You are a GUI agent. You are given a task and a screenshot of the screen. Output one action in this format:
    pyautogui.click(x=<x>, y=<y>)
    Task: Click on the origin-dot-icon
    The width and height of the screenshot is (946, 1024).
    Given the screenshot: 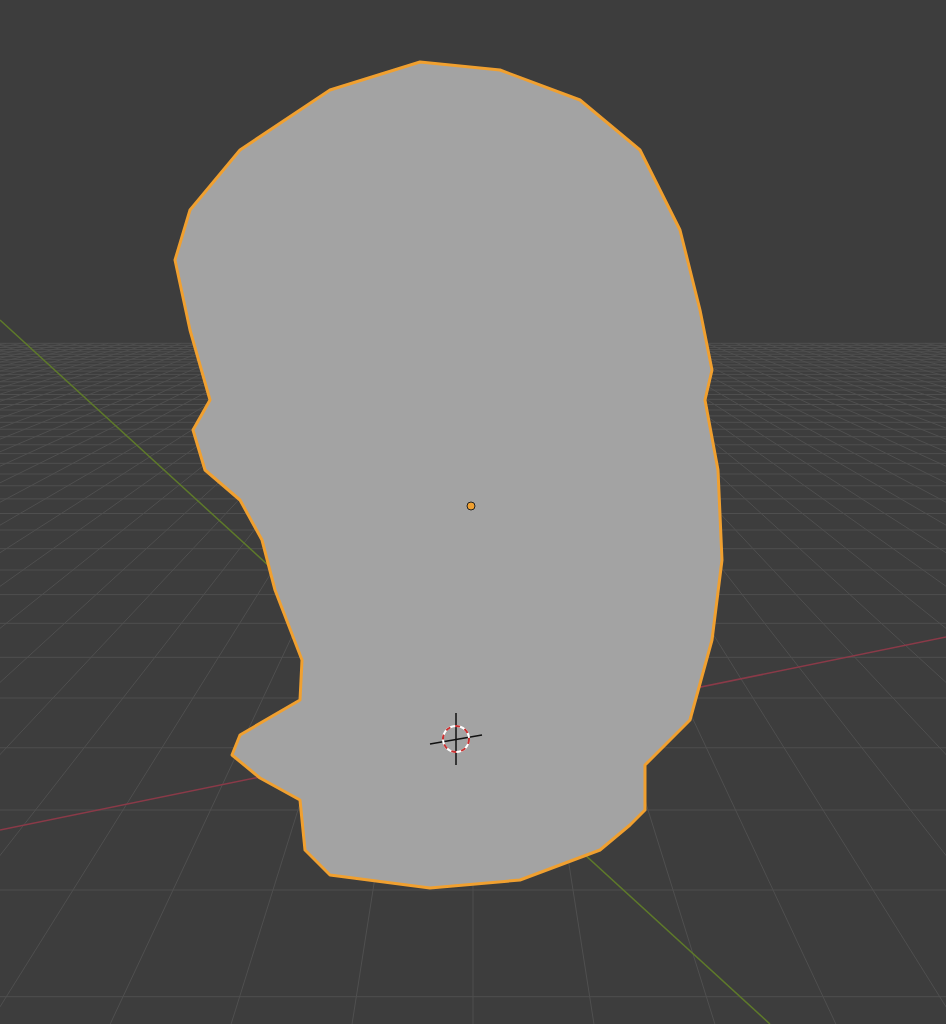 What is the action you would take?
    pyautogui.click(x=471, y=506)
    